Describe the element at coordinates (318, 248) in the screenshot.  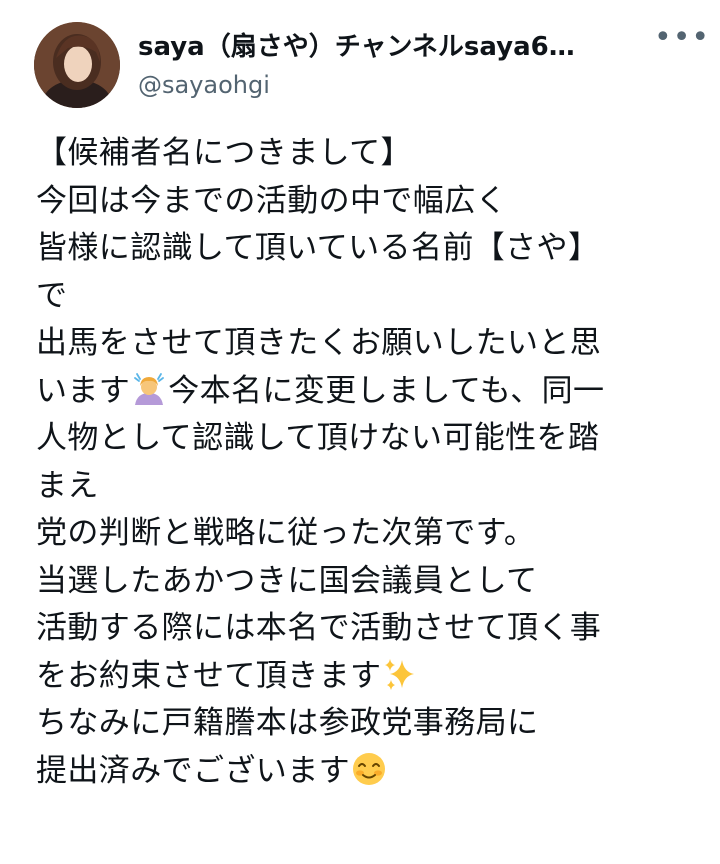
I see `tweet-line: 皆様に認識して頂いている名前【さや】` at that location.